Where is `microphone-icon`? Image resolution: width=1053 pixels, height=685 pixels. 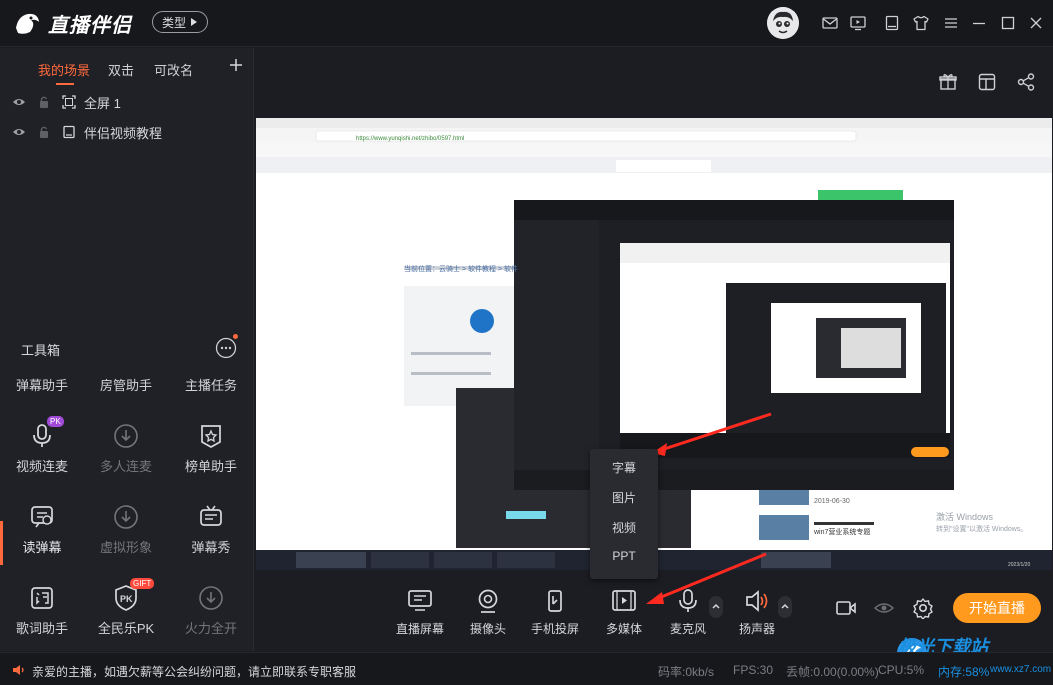 microphone-icon is located at coordinates (688, 600).